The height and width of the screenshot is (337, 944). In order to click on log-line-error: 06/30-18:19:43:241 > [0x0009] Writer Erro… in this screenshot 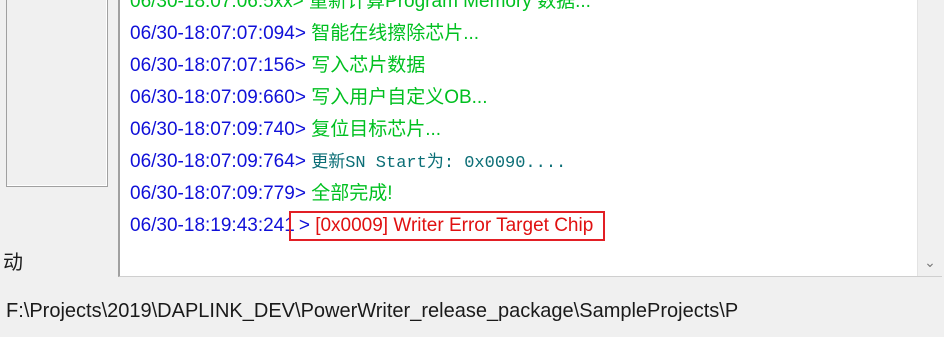, I will do `click(521, 226)`.